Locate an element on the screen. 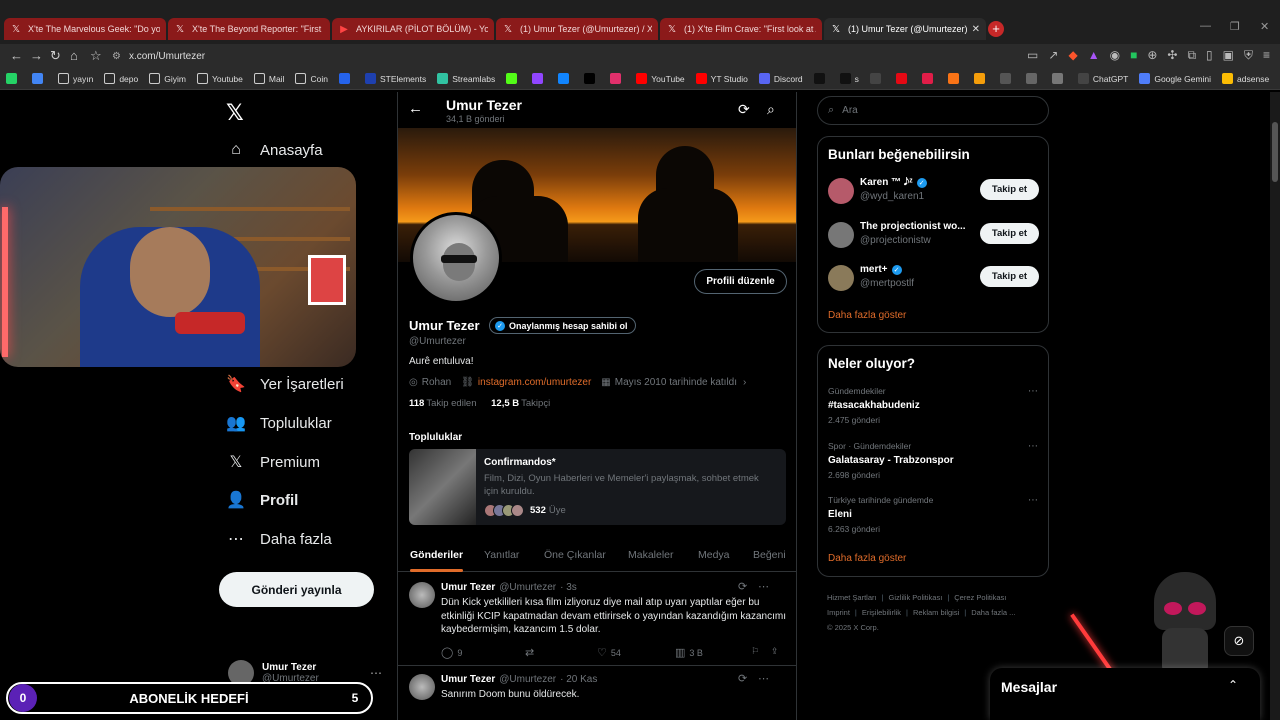  close-tab-icon: ✕ is located at coordinates (976, 29).